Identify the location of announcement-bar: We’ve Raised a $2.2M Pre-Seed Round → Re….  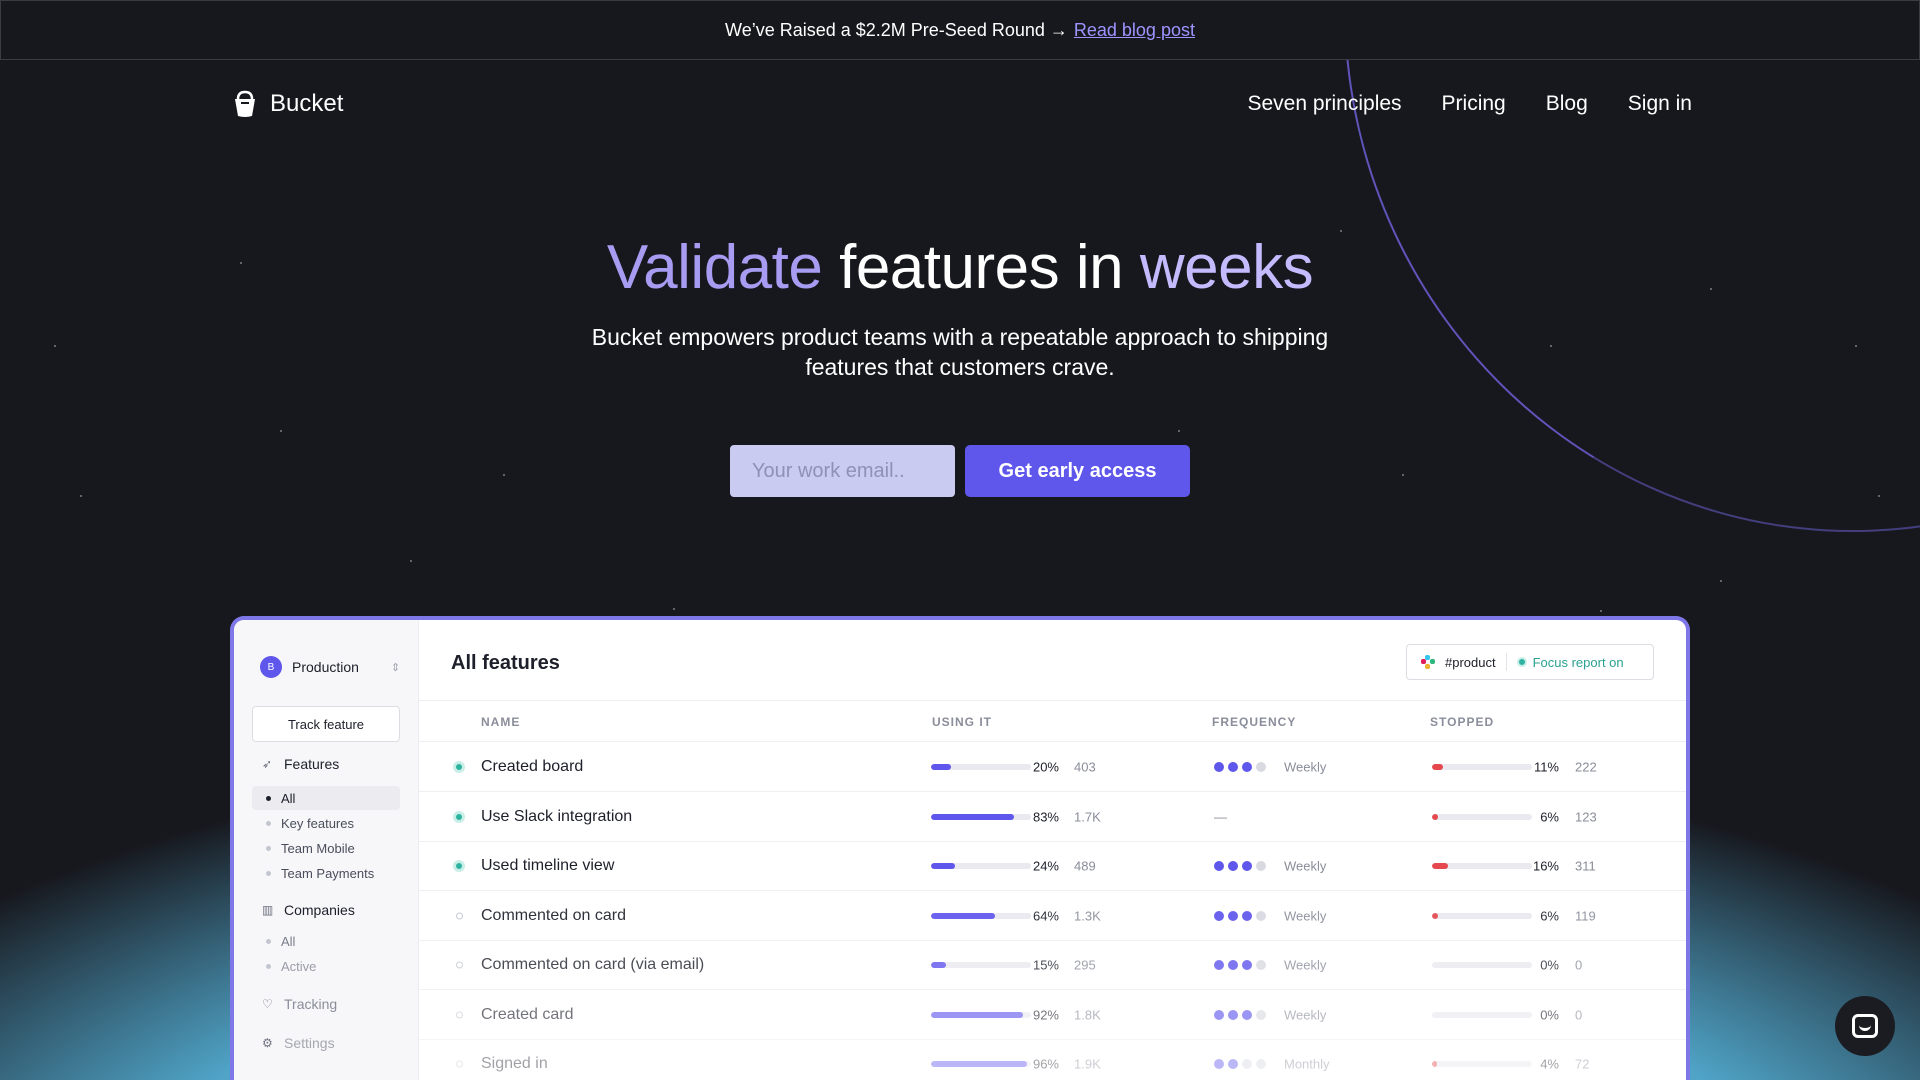
(960, 30).